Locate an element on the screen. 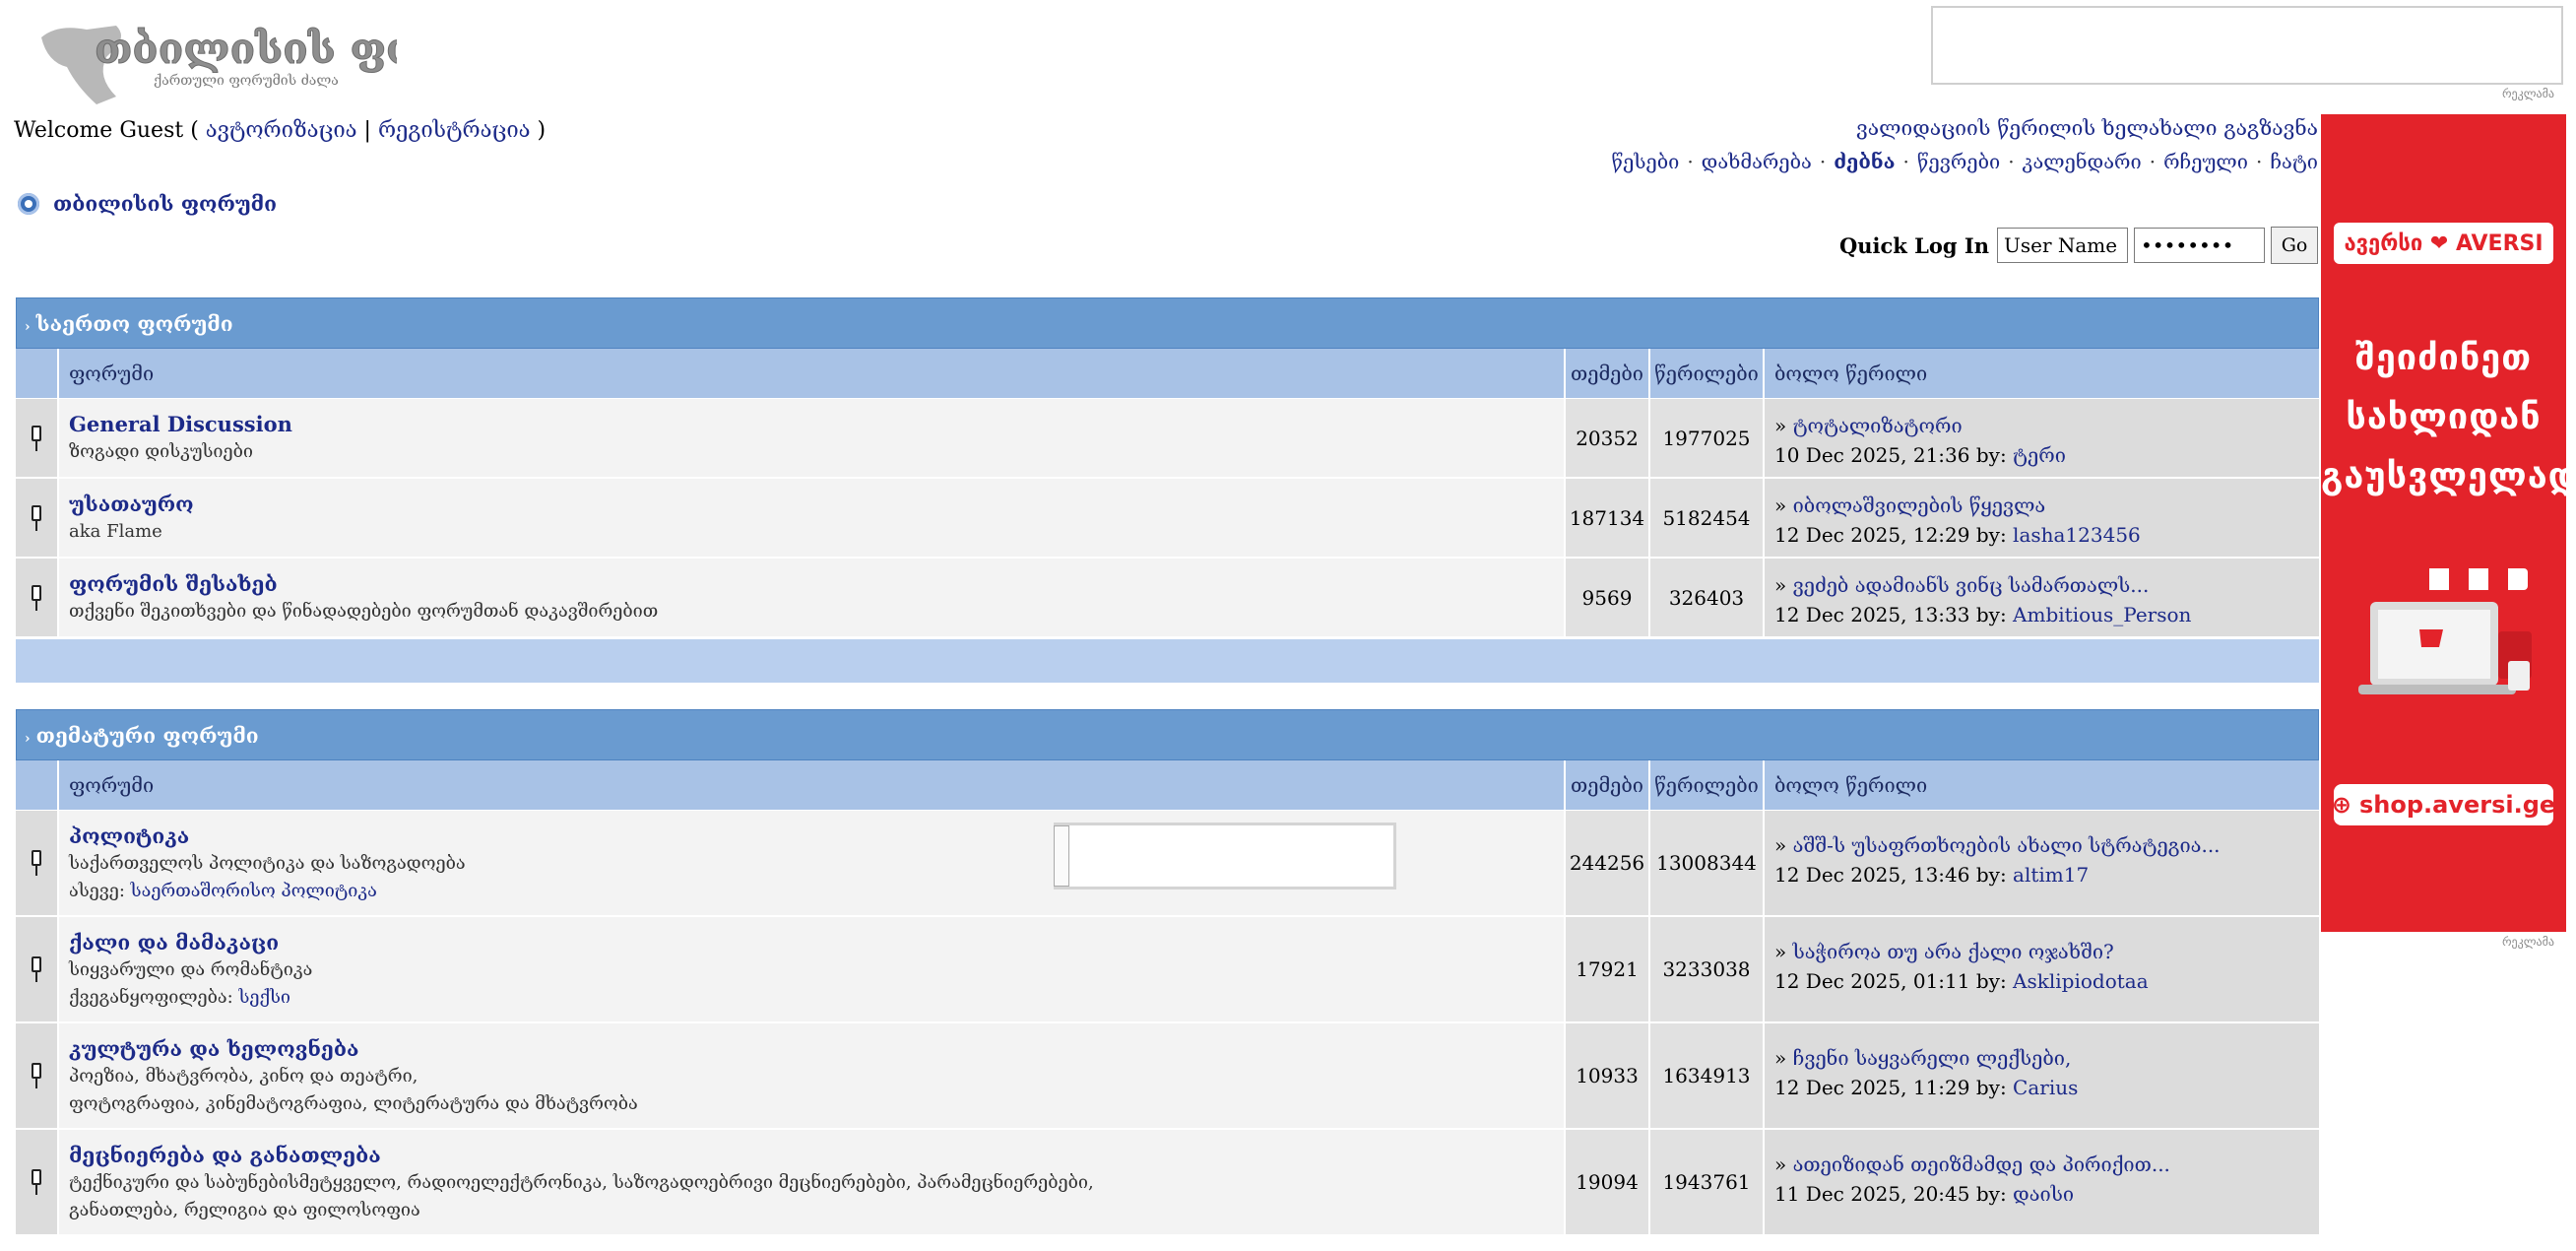 The width and height of the screenshot is (2576, 1251). globe-icon: ⊕ is located at coordinates (2341, 805).